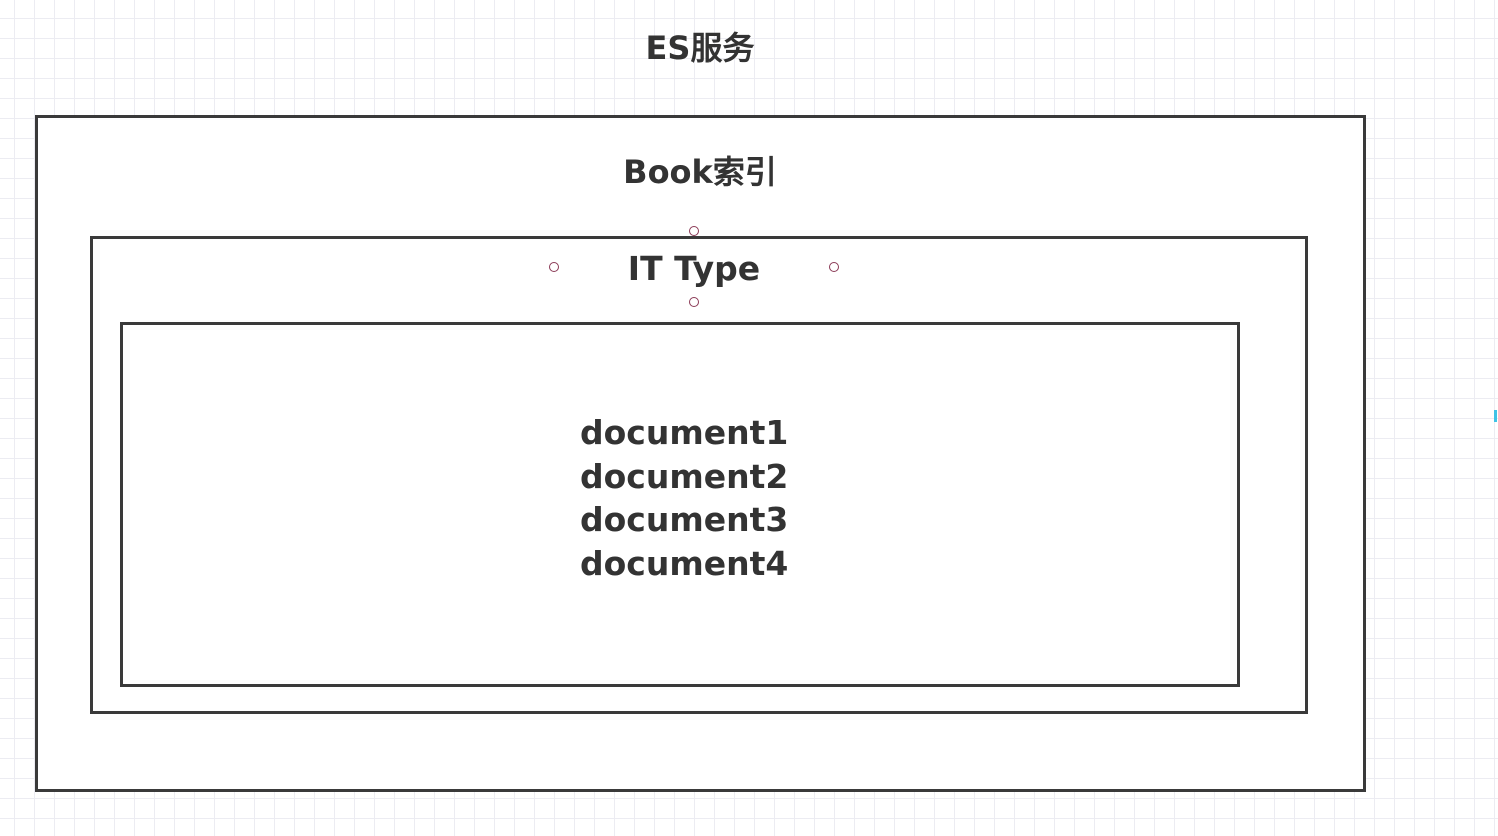  I want to click on index-title: Book索引, so click(700, 172).